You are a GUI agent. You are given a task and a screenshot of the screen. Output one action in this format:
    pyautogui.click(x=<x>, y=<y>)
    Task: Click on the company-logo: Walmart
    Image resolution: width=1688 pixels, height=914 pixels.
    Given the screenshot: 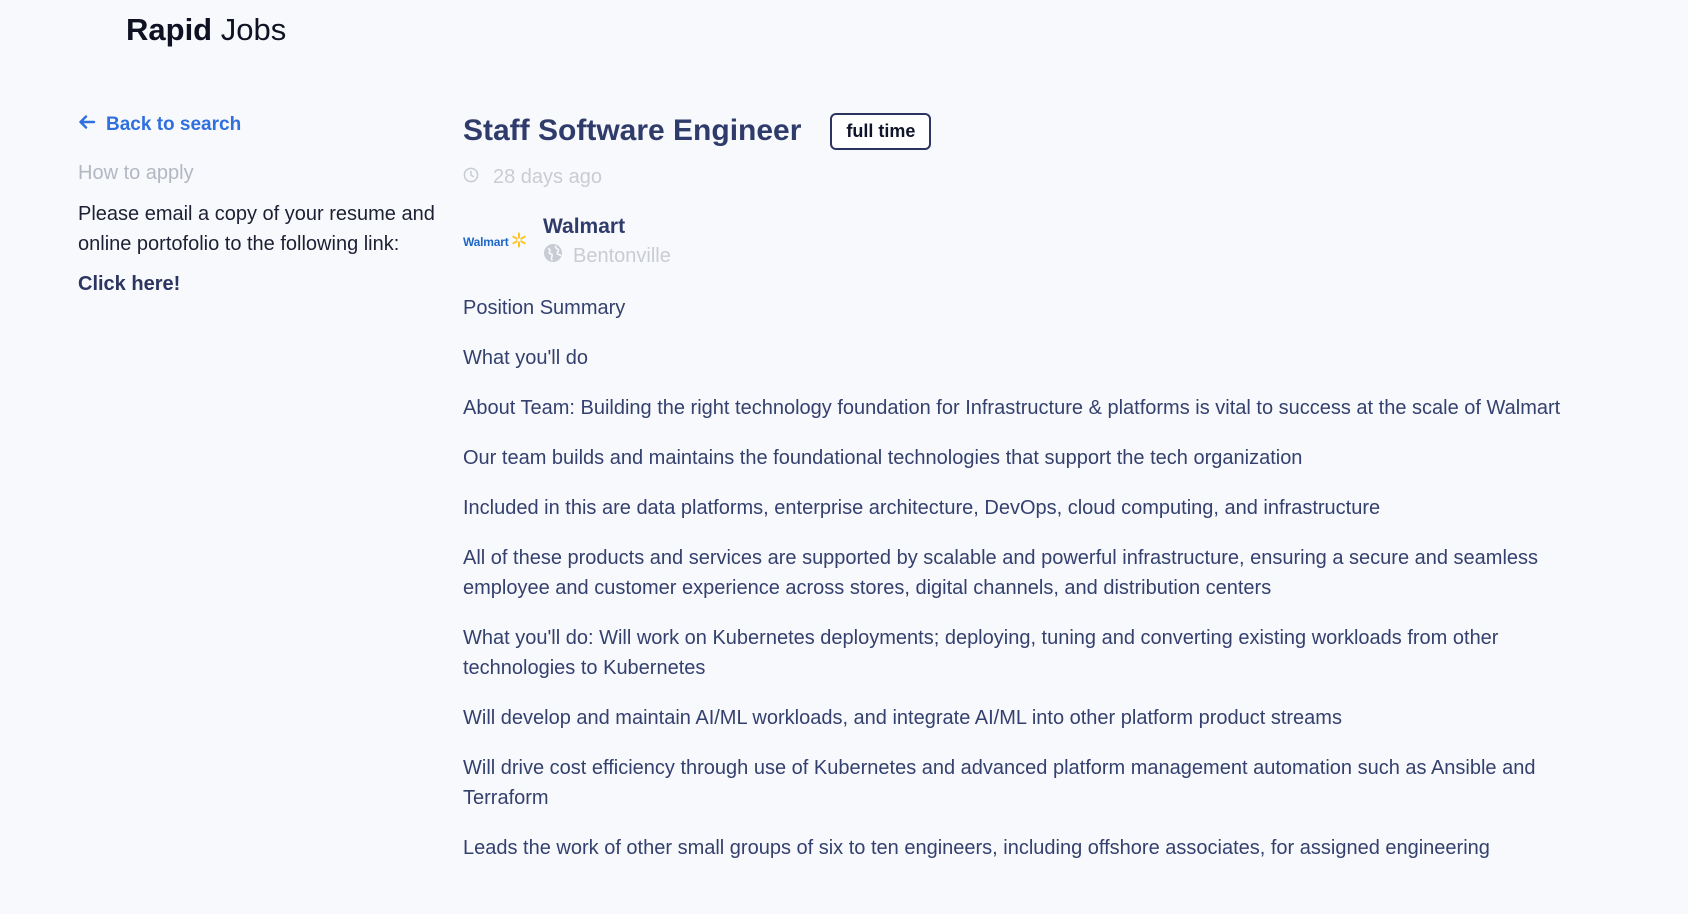 What is the action you would take?
    pyautogui.click(x=496, y=242)
    